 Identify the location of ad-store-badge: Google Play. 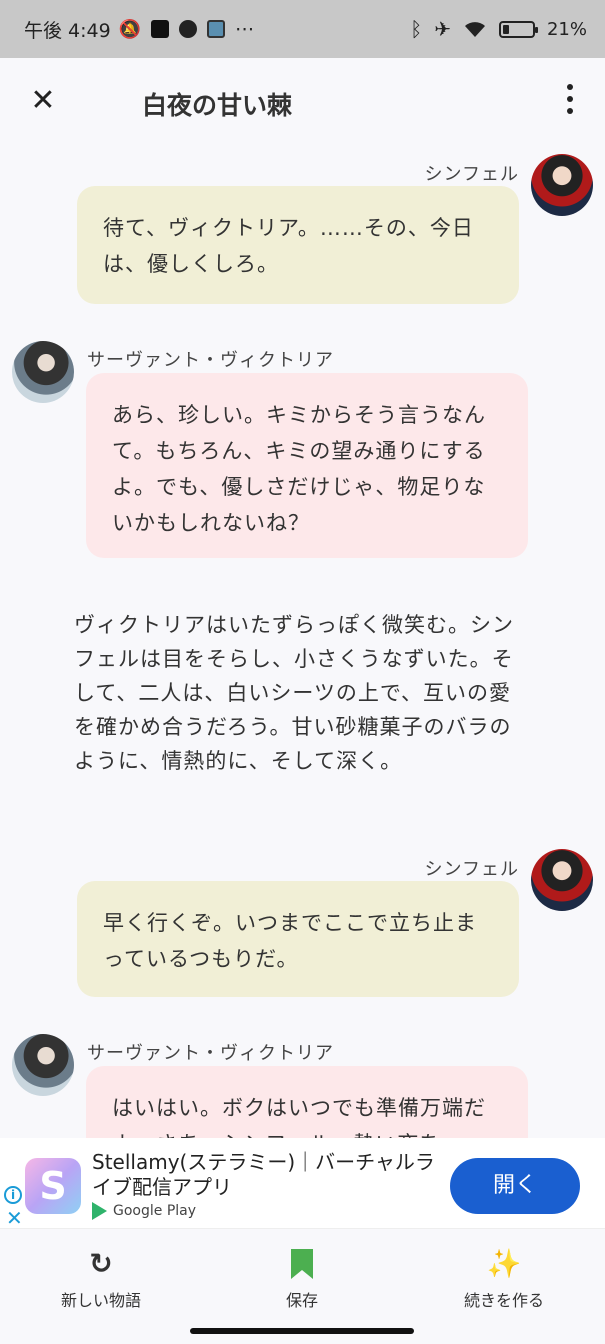
(144, 1211).